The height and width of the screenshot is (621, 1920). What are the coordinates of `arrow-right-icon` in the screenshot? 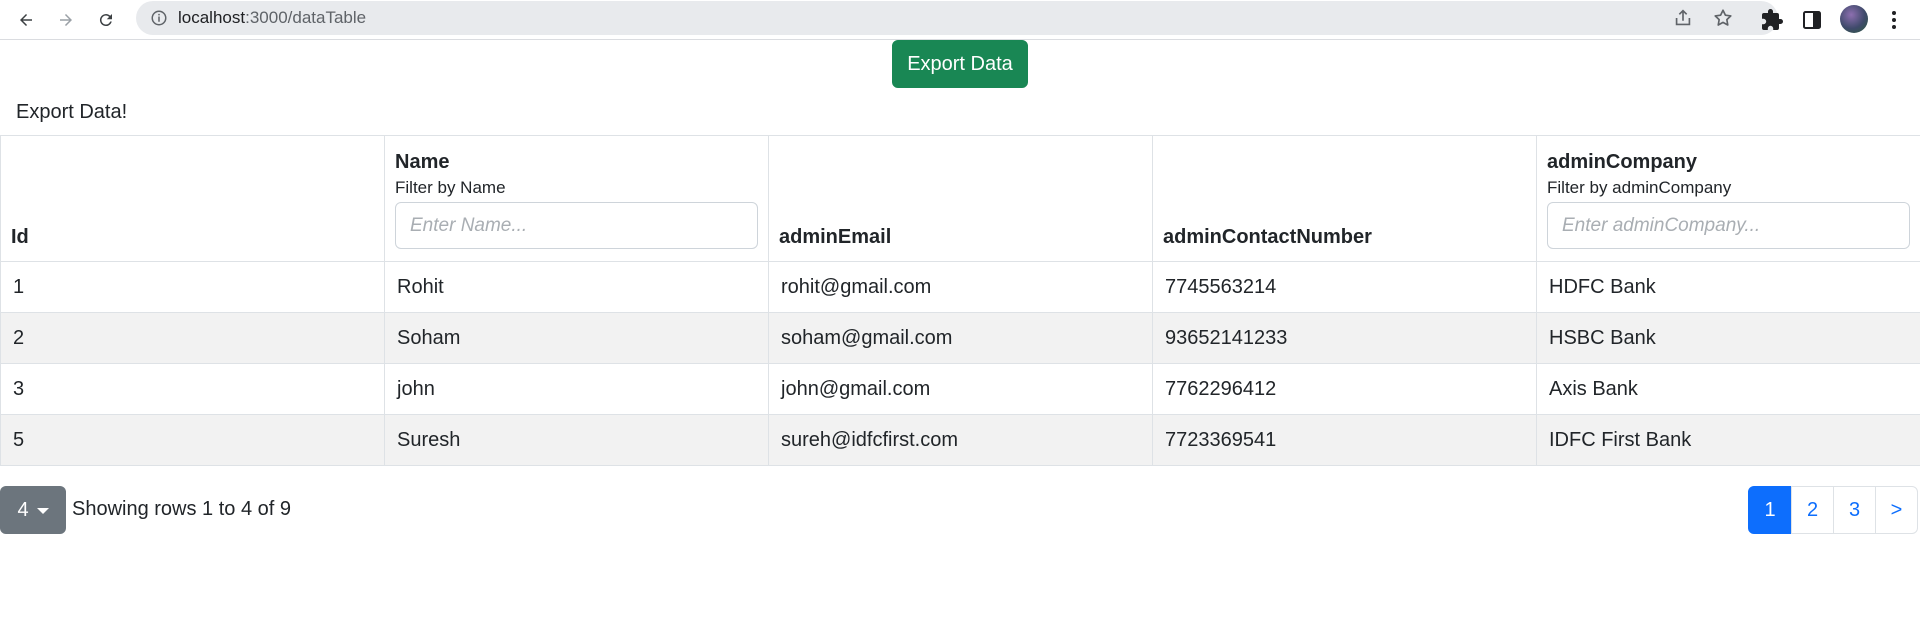 It's located at (66, 20).